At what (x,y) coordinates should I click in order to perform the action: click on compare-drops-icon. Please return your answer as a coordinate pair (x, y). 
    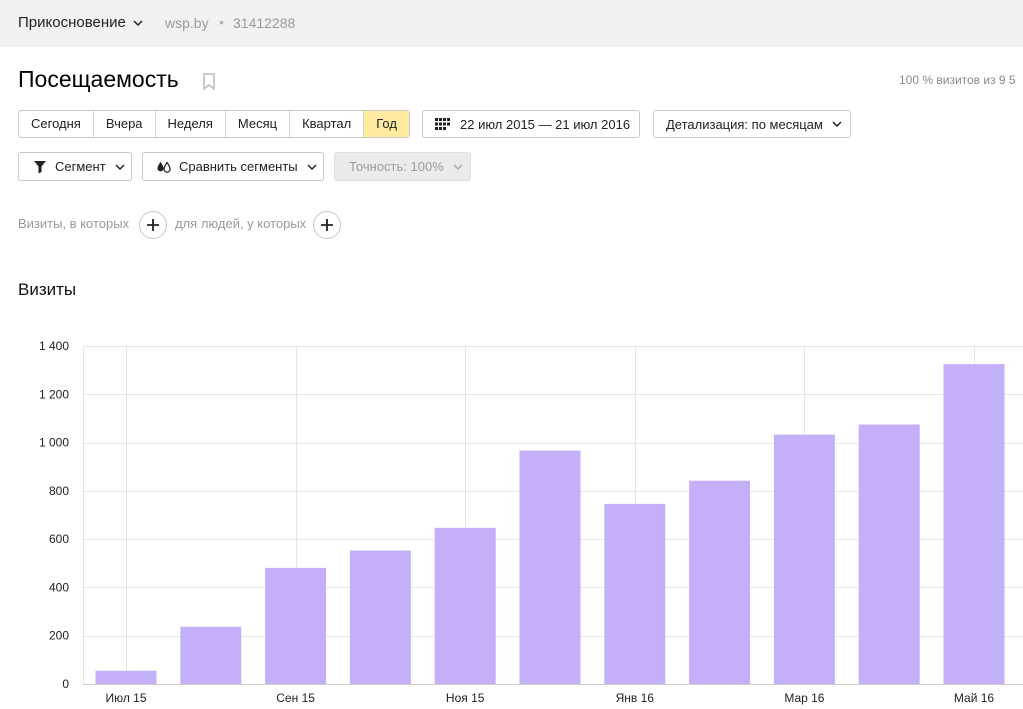
    Looking at the image, I should click on (164, 167).